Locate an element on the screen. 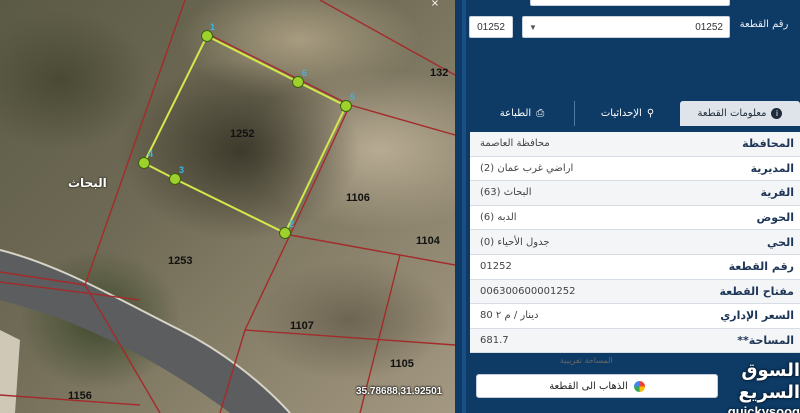 The image size is (800, 413). plot-number-label: رقم القطعة is located at coordinates (764, 24).